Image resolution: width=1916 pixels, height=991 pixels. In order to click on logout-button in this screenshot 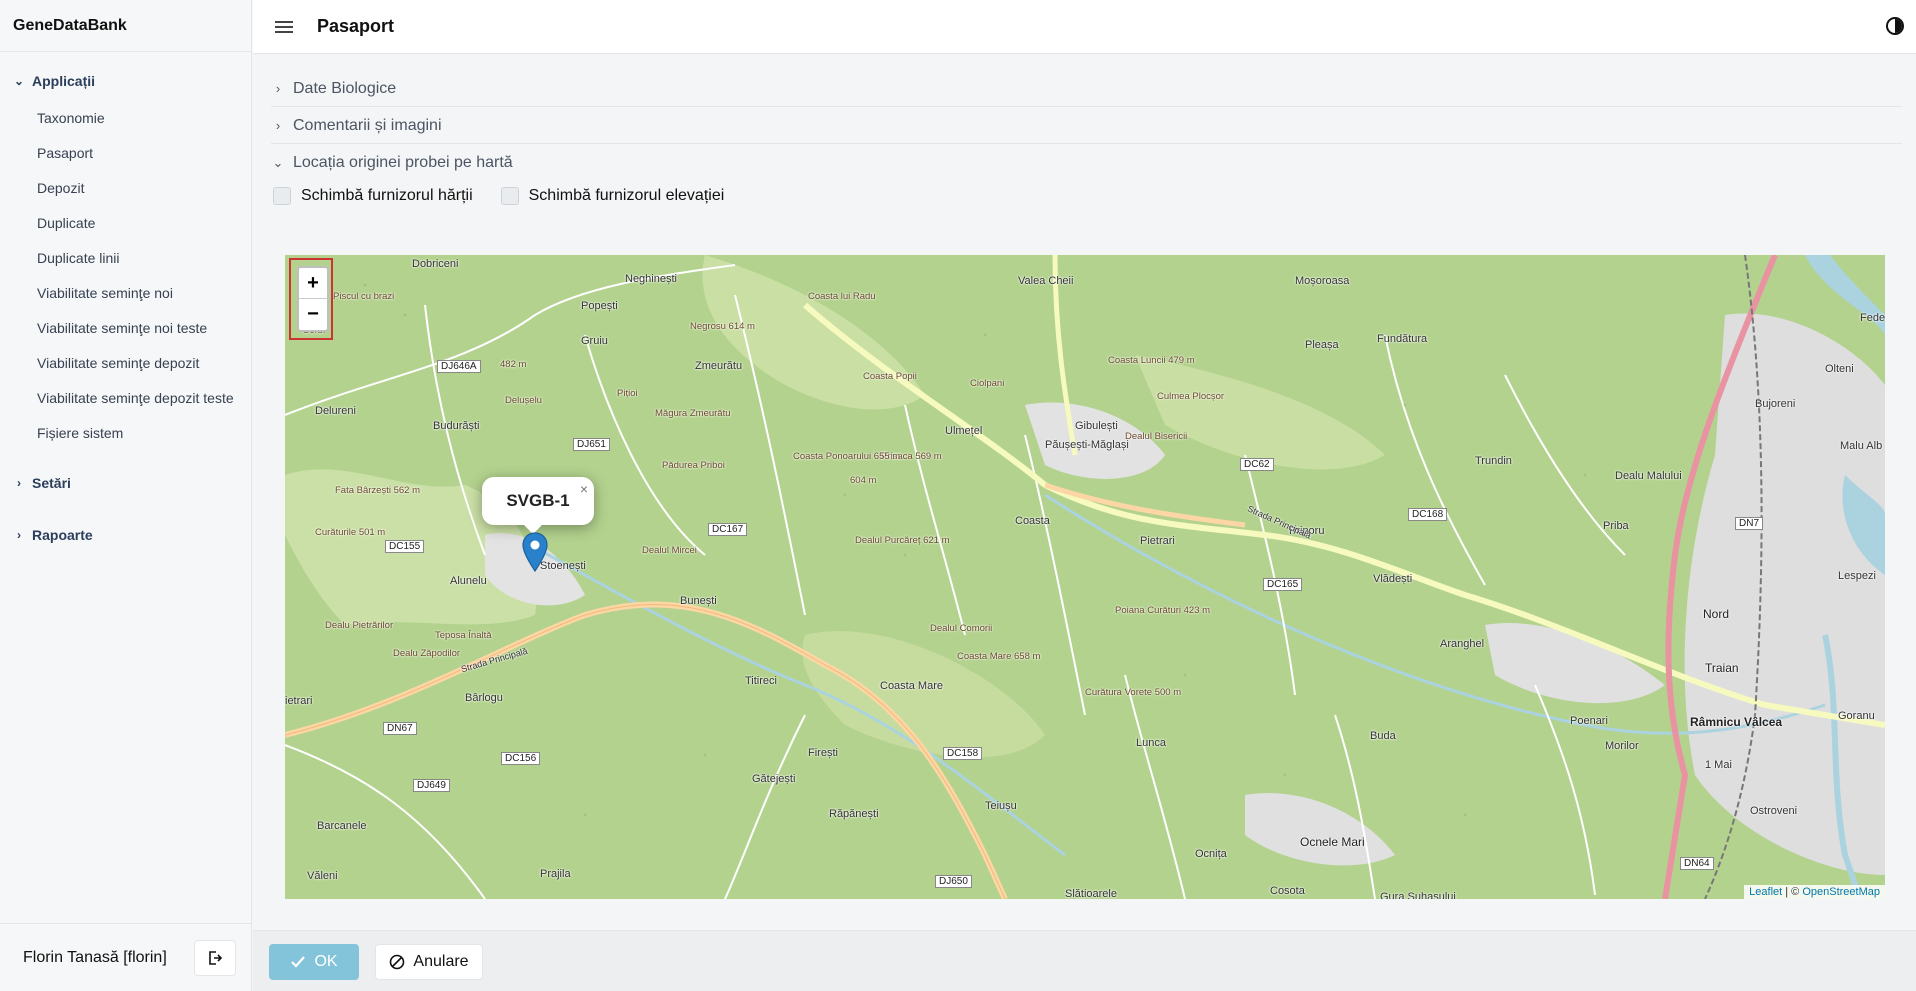, I will do `click(215, 958)`.